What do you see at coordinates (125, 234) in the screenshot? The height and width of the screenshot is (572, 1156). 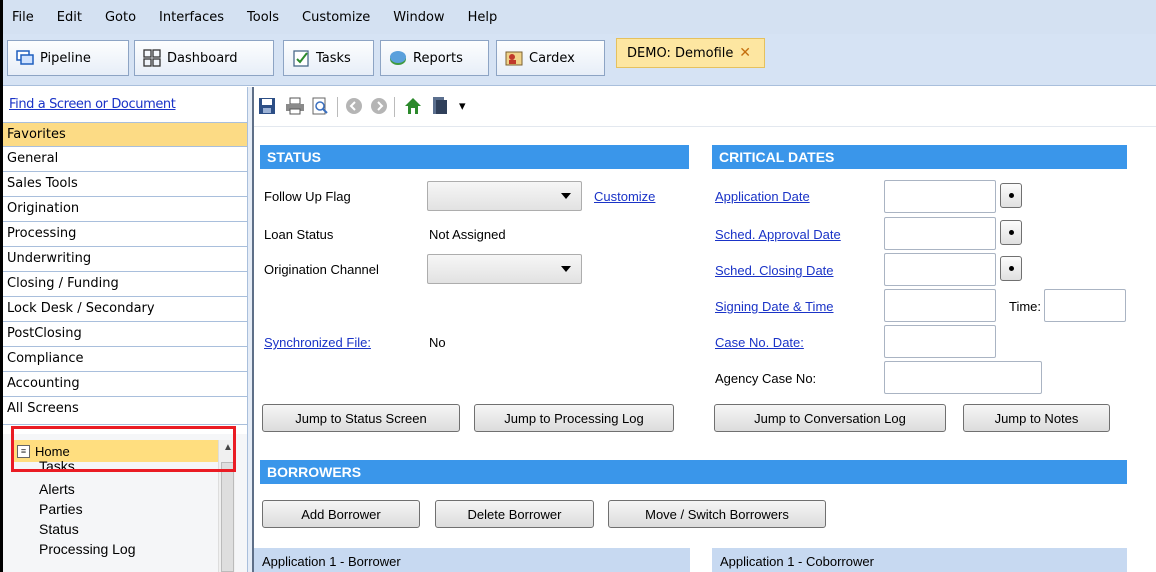 I see `sidebar-category-processing: Processing` at bounding box center [125, 234].